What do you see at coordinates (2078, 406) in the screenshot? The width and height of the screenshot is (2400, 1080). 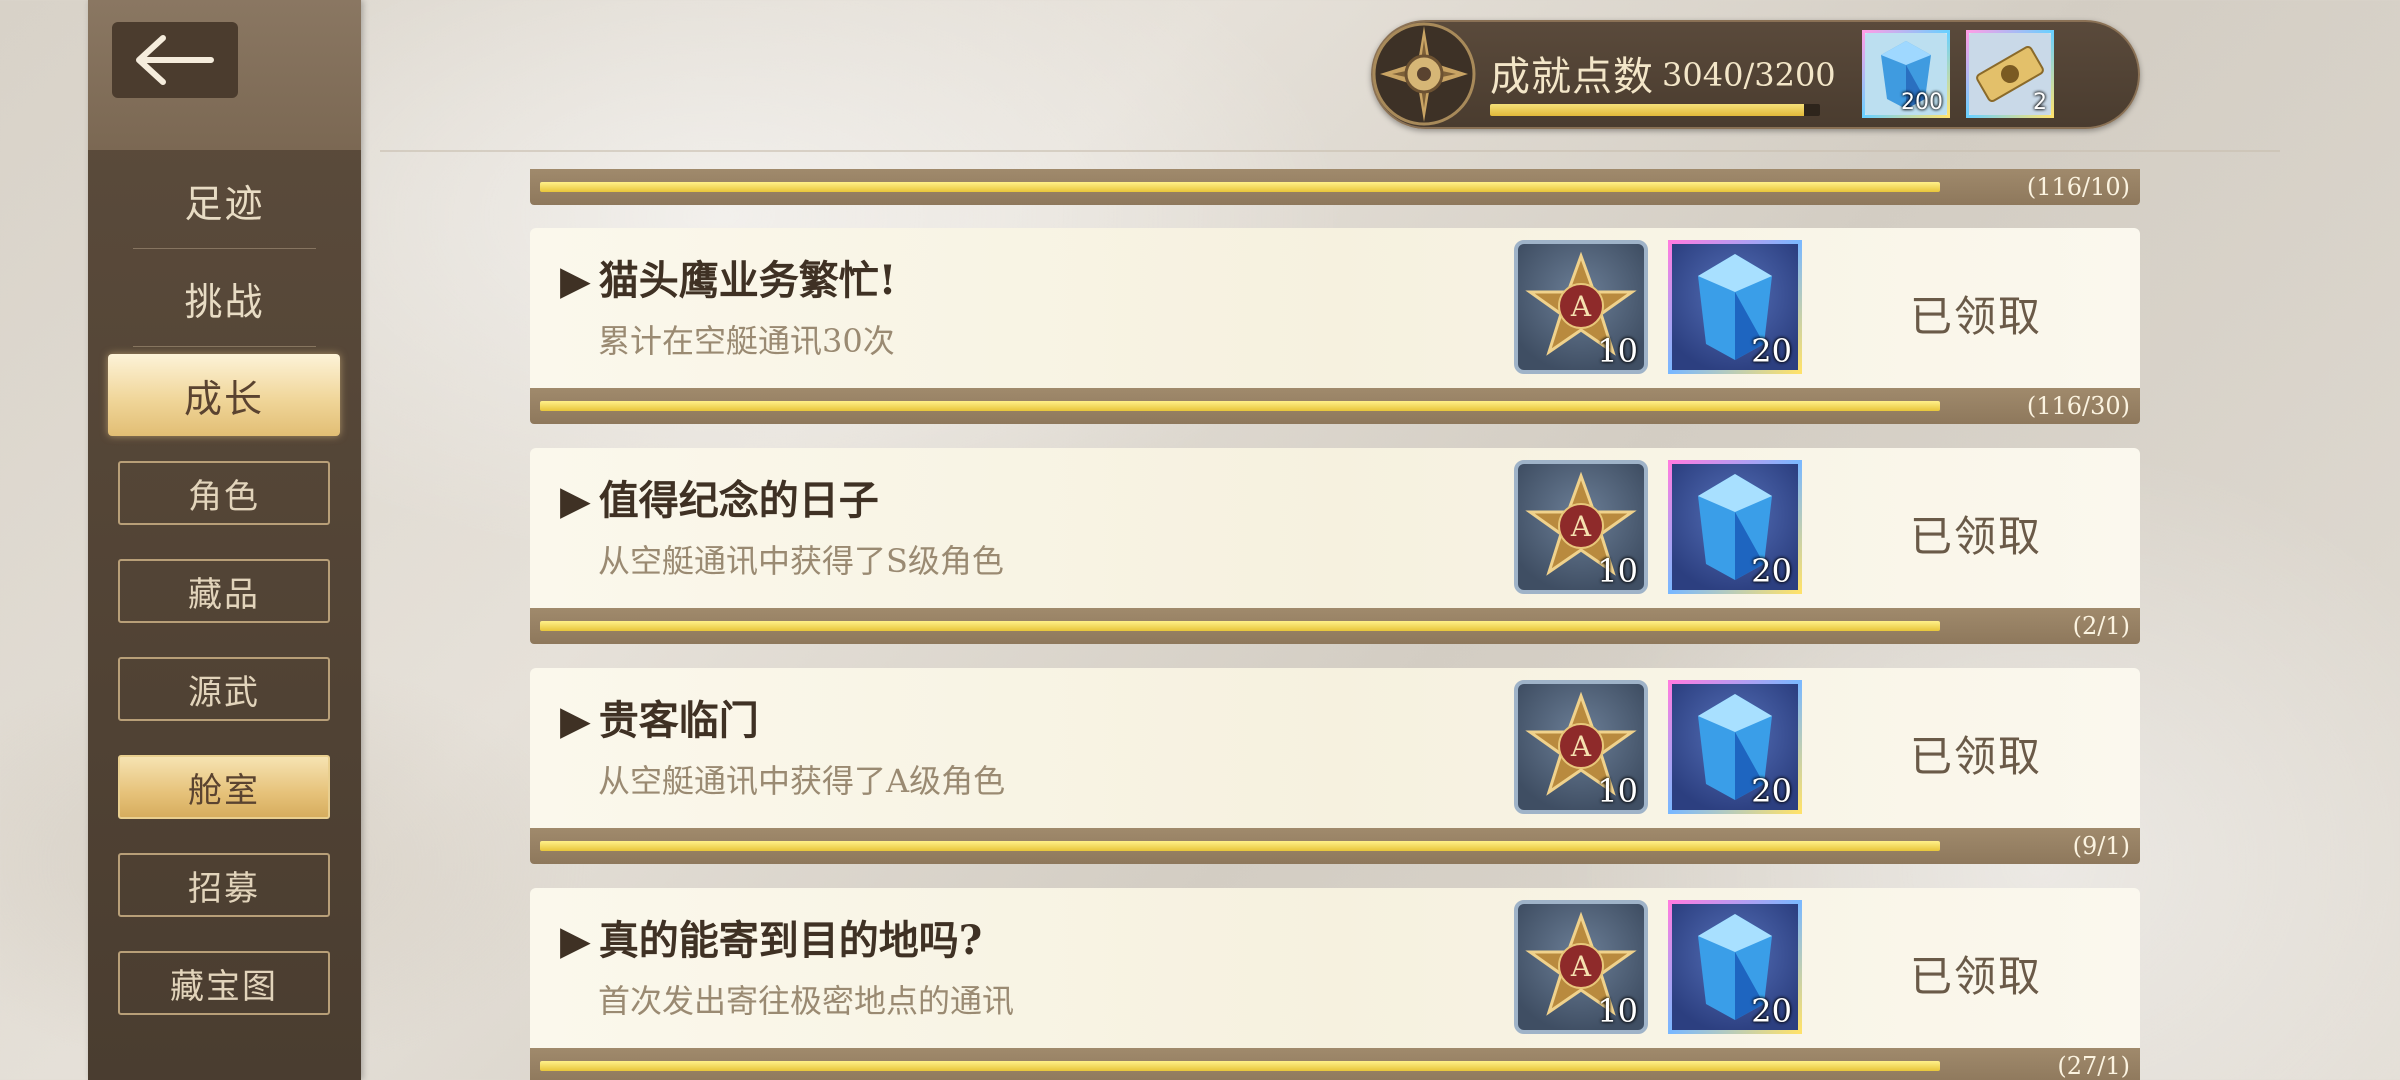 I see `progress-ratio: (116/30)` at bounding box center [2078, 406].